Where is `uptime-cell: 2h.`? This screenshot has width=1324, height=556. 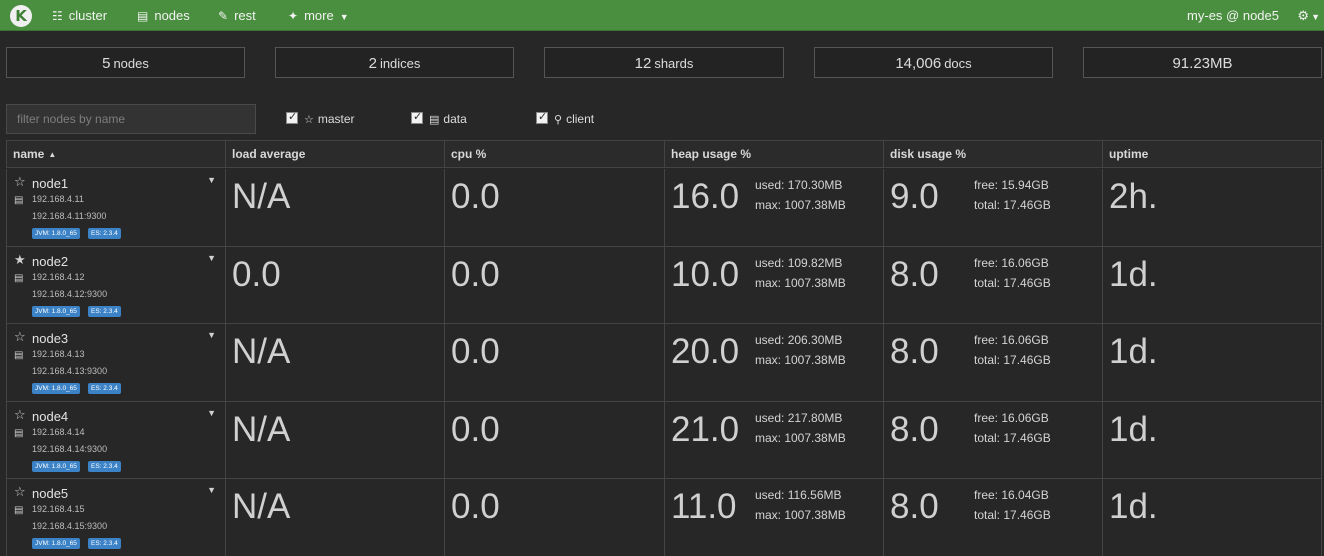
uptime-cell: 2h. is located at coordinates (1212, 207).